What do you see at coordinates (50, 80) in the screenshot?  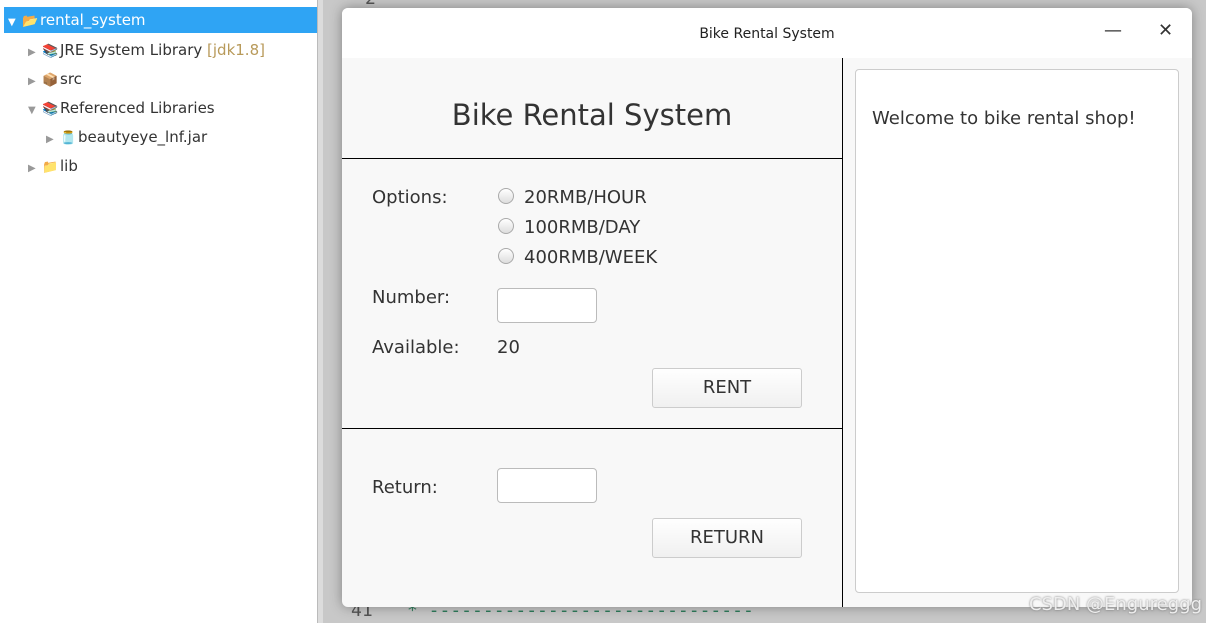 I see `package-folder-icon: 📦` at bounding box center [50, 80].